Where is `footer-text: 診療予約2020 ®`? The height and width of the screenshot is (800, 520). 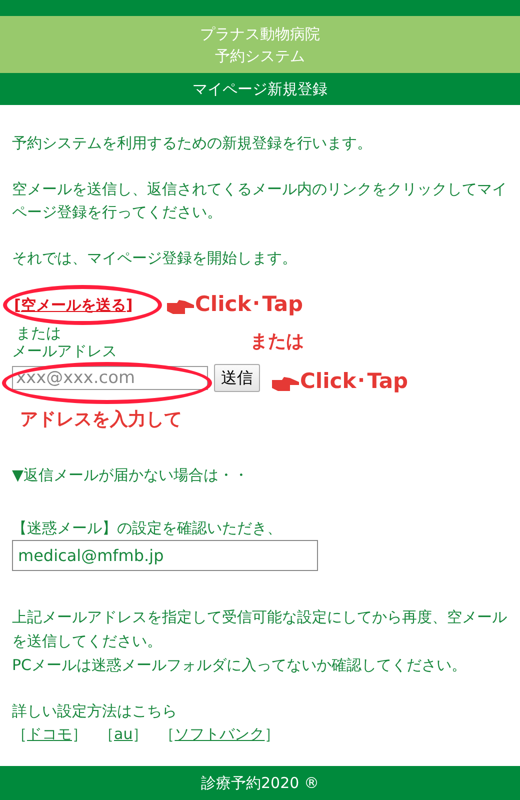 footer-text: 診療予約2020 ® is located at coordinates (260, 783).